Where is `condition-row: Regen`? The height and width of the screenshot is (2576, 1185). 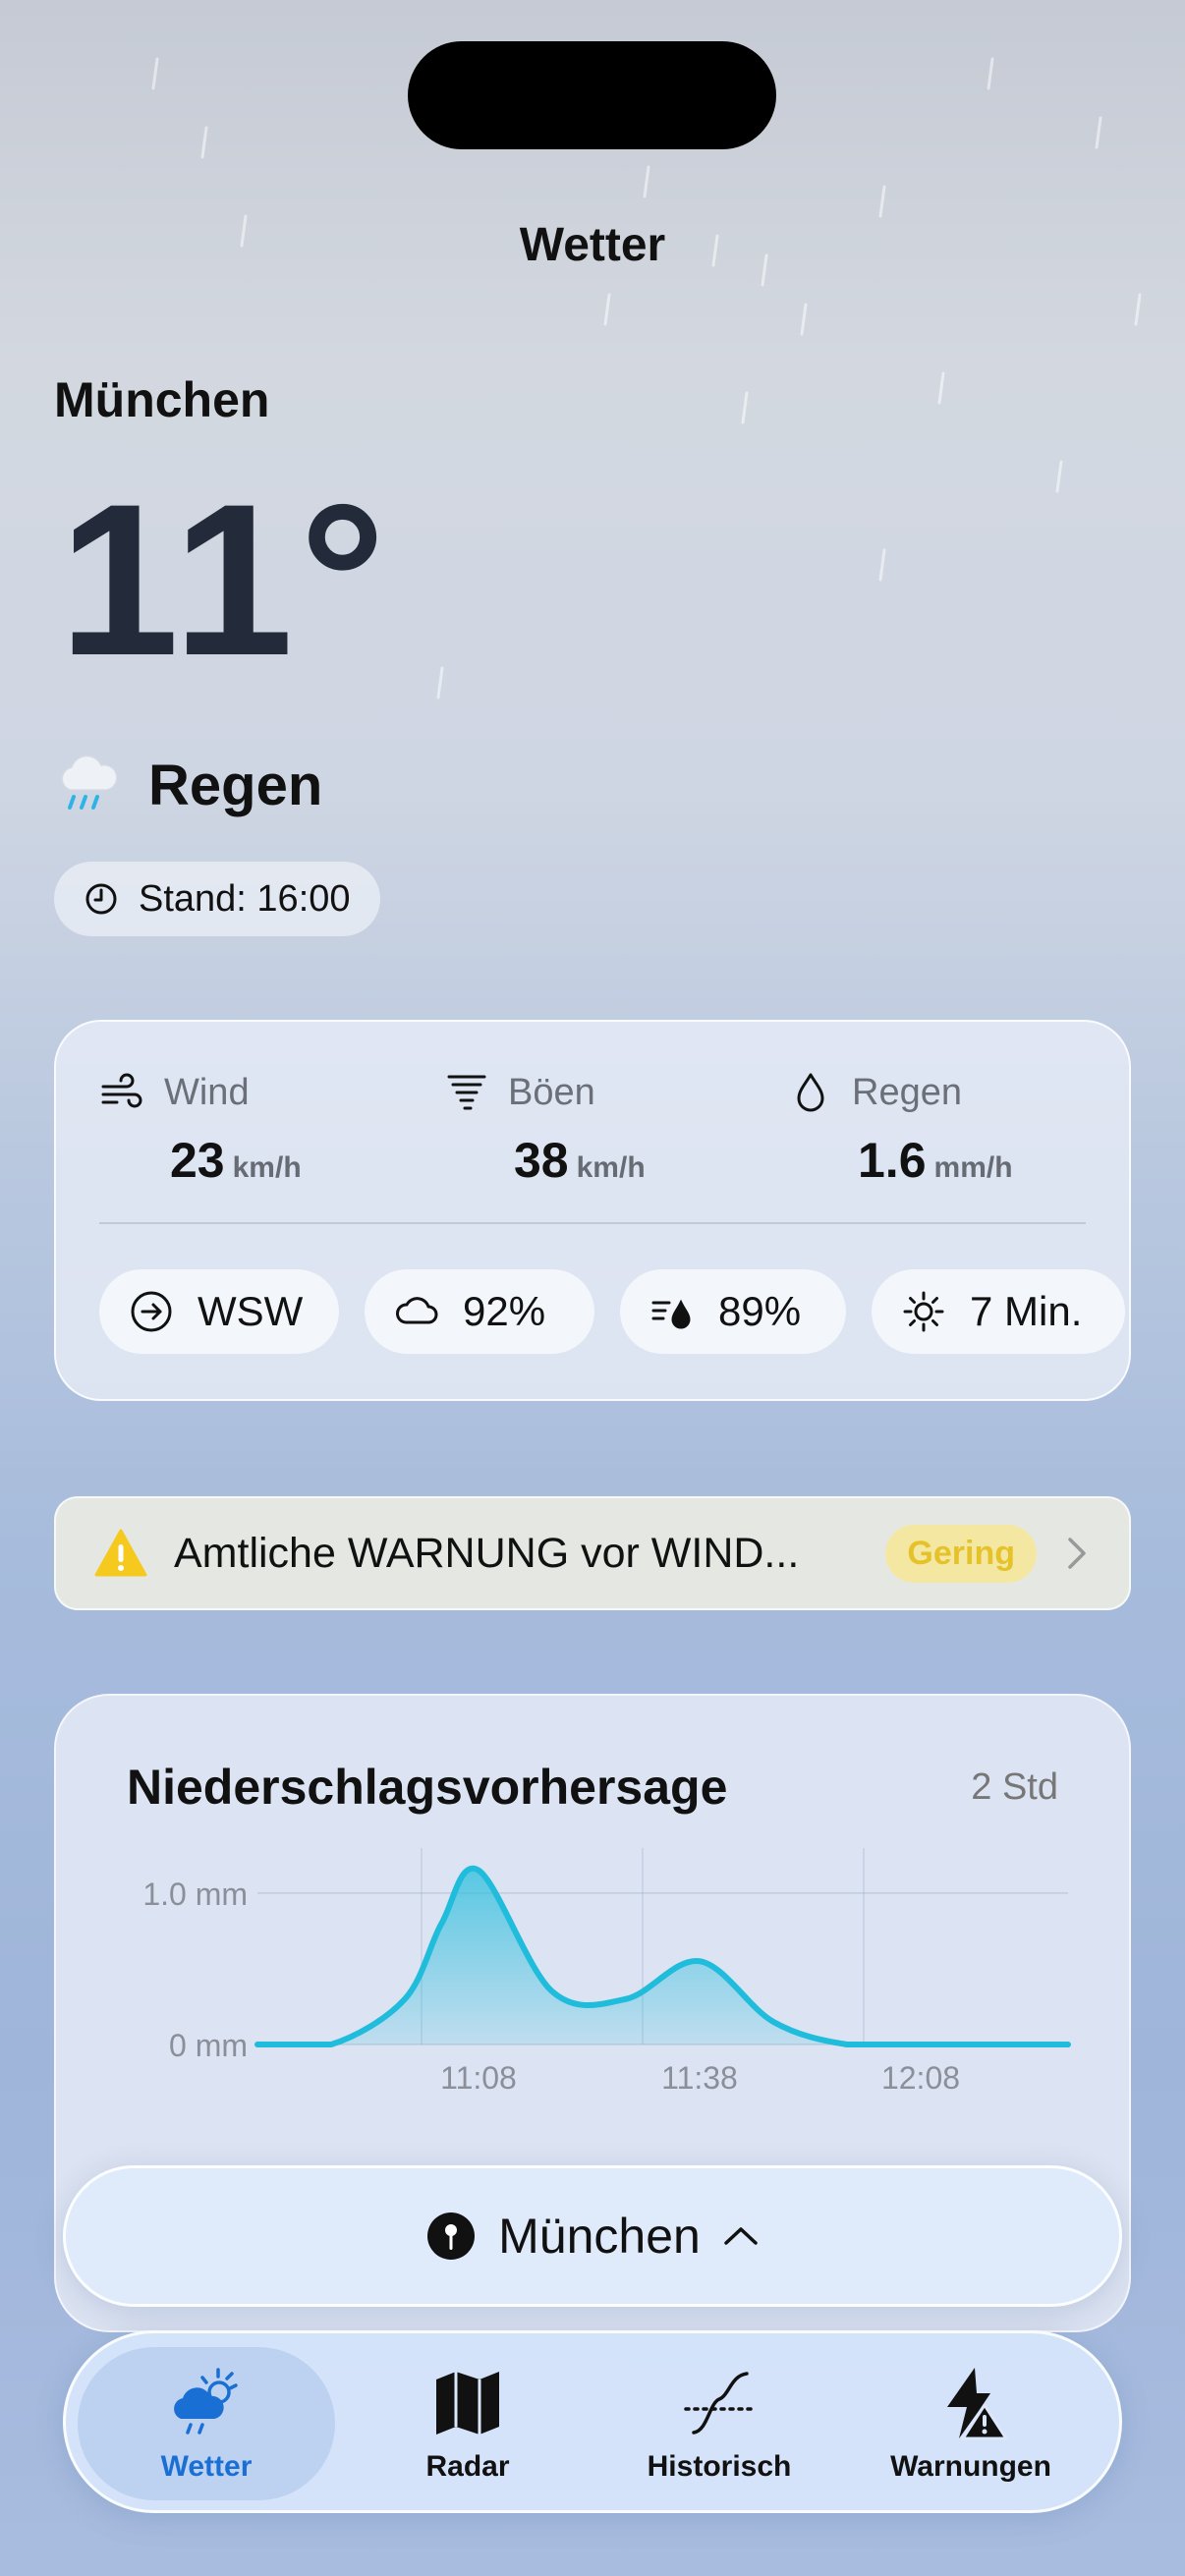 condition-row: Regen is located at coordinates (188, 785).